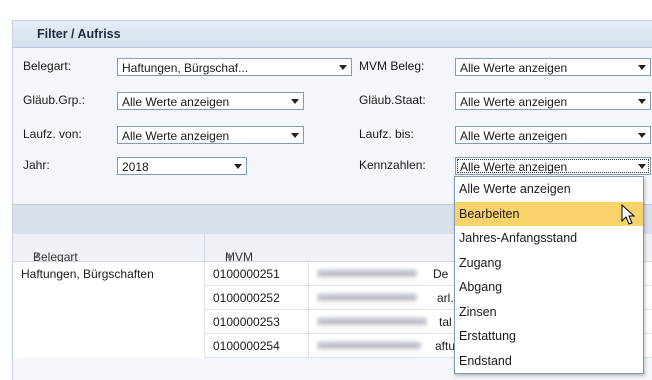 The height and width of the screenshot is (380, 652). Describe the element at coordinates (246, 322) in the screenshot. I see `mvm-beleg-value: 0100000253` at that location.